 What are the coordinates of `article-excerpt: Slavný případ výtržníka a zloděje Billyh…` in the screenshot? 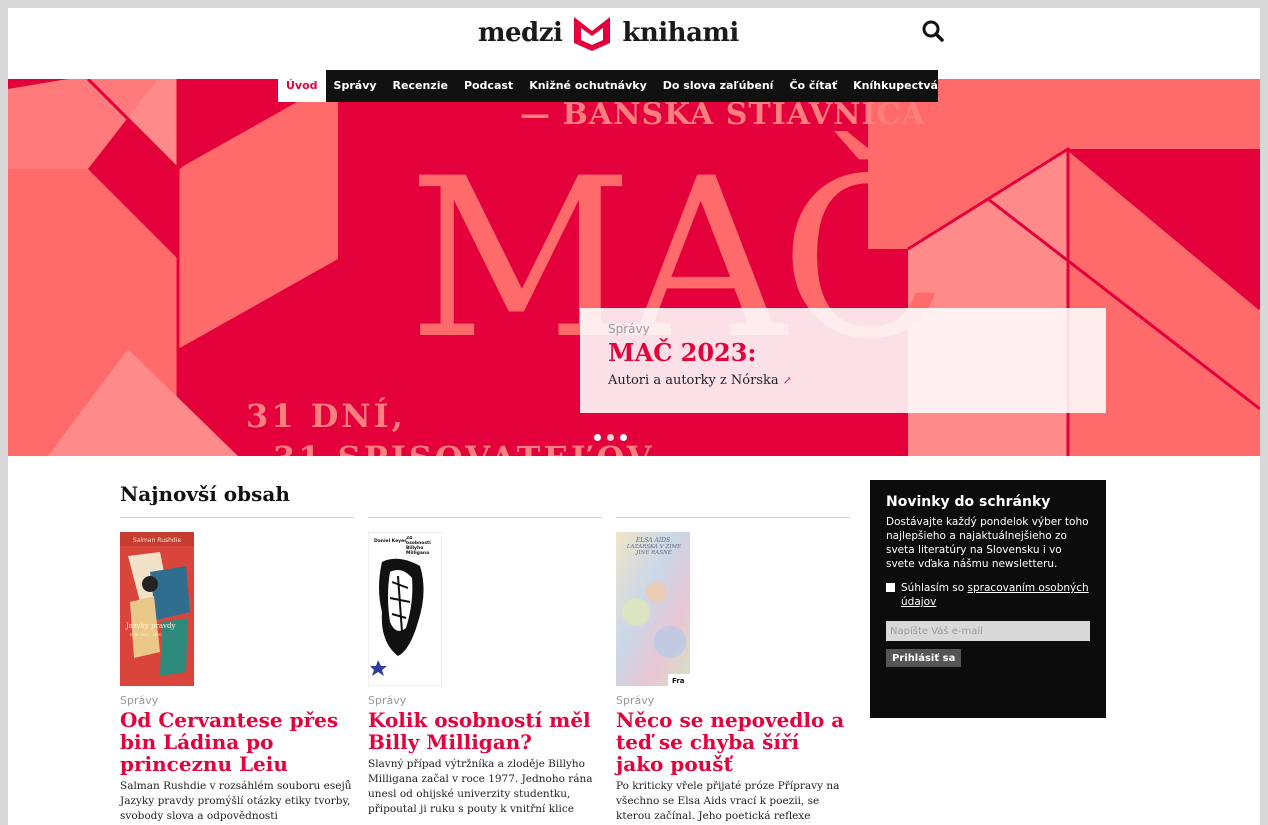 It's located at (480, 786).